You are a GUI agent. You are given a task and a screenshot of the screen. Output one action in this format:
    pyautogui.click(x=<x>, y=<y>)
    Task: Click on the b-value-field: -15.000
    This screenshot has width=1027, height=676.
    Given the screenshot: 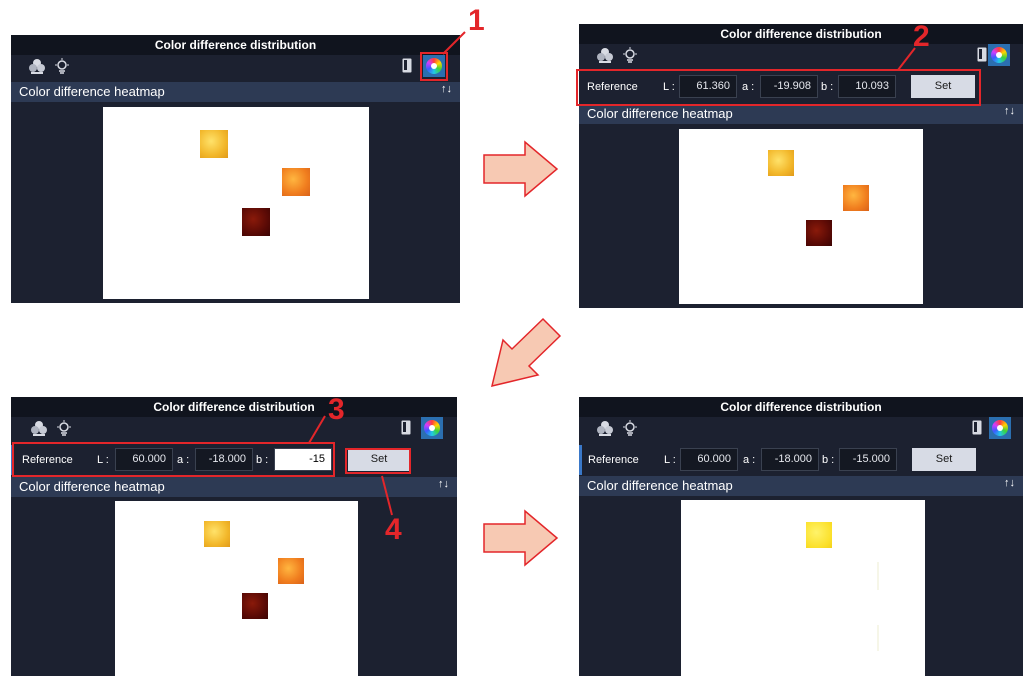 What is the action you would take?
    pyautogui.click(x=868, y=459)
    